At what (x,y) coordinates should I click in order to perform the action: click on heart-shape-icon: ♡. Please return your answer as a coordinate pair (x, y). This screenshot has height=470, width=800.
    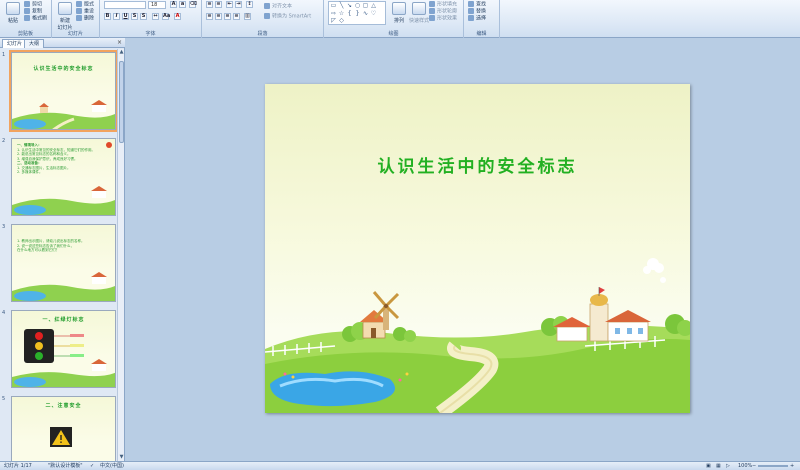
    Looking at the image, I should click on (373, 14).